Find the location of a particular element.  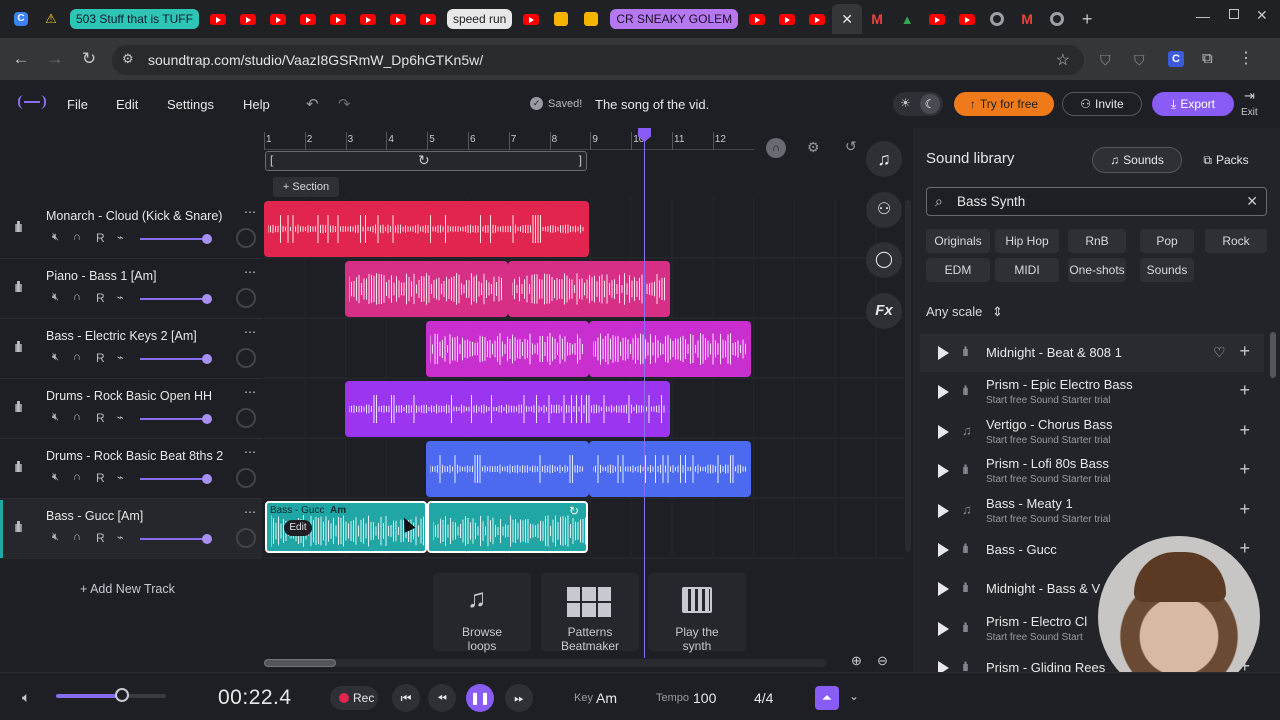

gmail-icon: M is located at coordinates (1027, 19).